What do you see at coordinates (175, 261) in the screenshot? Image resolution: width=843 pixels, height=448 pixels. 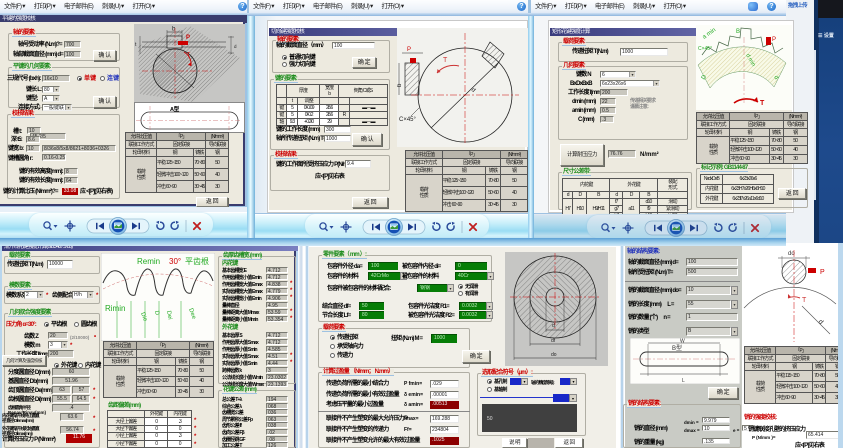 I see `svg-text: 30°` at bounding box center [175, 261].